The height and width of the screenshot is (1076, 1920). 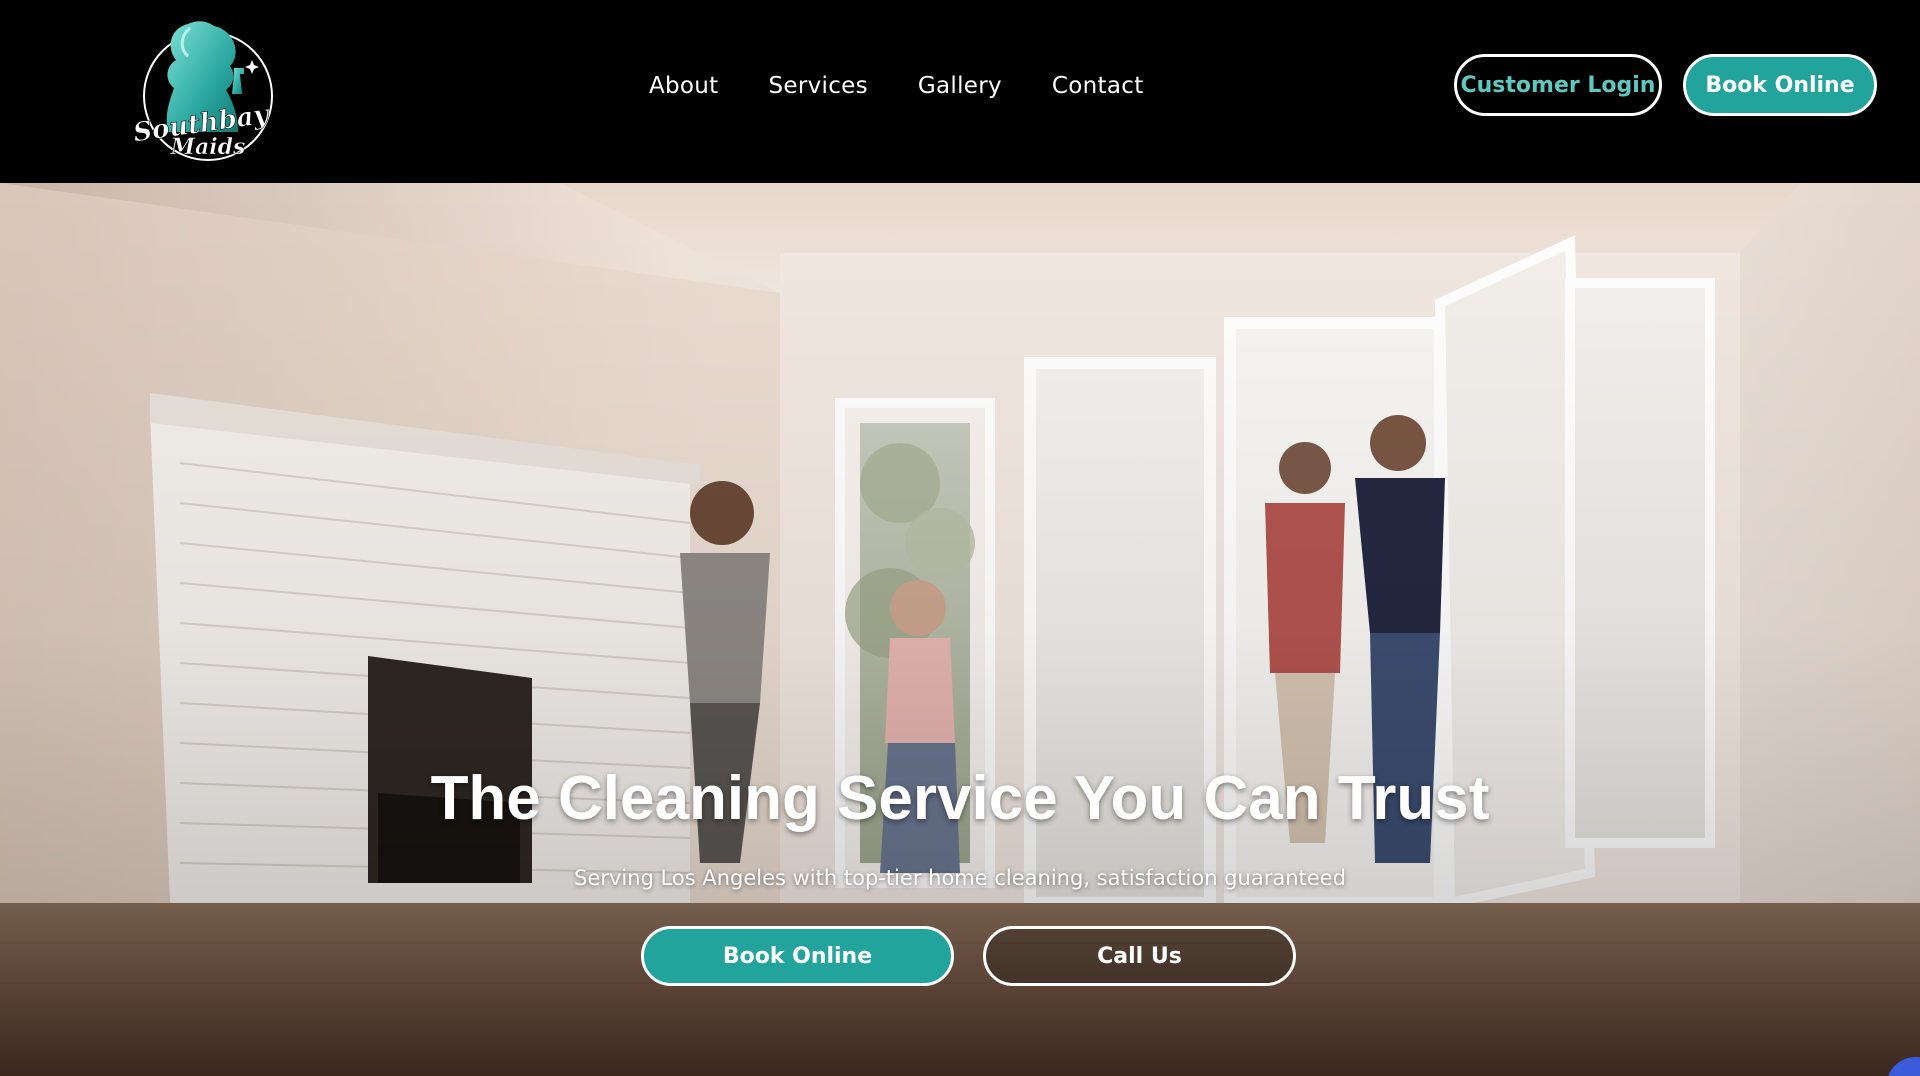 What do you see at coordinates (1558, 85) in the screenshot?
I see `customer-login-button: Customer Login` at bounding box center [1558, 85].